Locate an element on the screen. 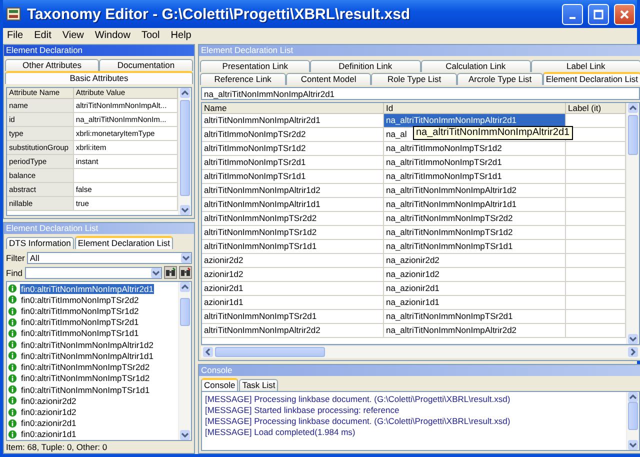 This screenshot has height=457, width=640. console-message: [MESSAGE] Load completed(1.984 ms) is located at coordinates (280, 432).